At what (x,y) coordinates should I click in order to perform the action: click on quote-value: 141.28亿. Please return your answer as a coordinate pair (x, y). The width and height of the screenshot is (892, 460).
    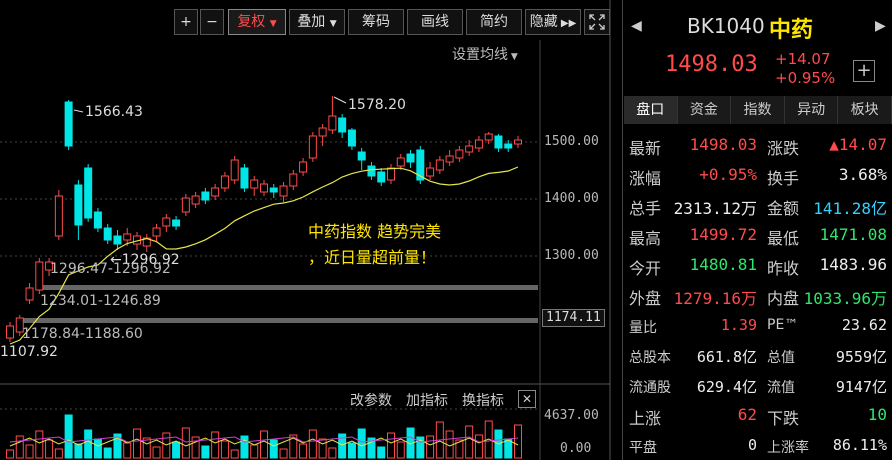
    Looking at the image, I should click on (850, 208).